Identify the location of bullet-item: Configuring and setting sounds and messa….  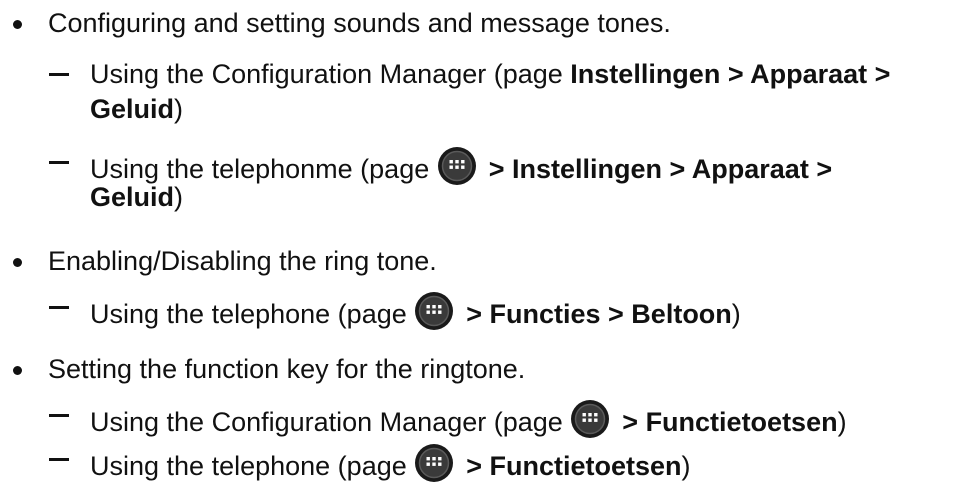
(479, 25).